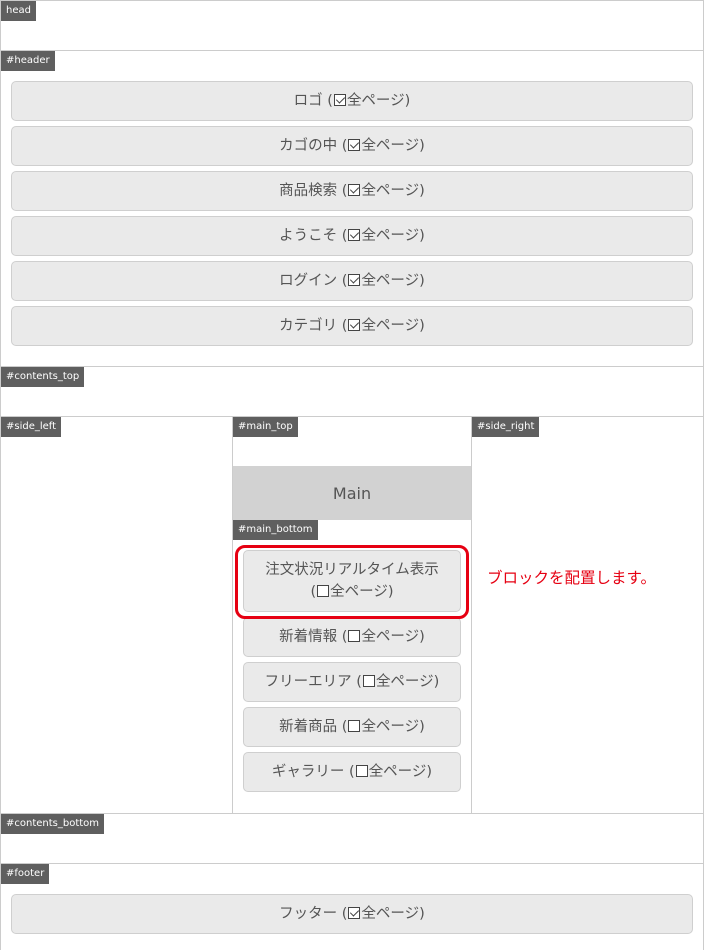 This screenshot has width=704, height=950. What do you see at coordinates (352, 838) in the screenshot?
I see `area-contents-bottom: #contents_bottom` at bounding box center [352, 838].